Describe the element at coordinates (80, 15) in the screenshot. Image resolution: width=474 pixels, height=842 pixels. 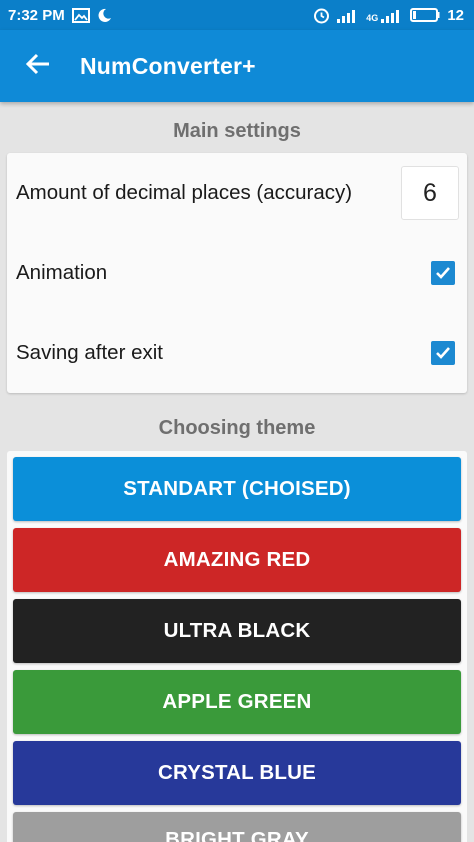
I see `image-icon` at that location.